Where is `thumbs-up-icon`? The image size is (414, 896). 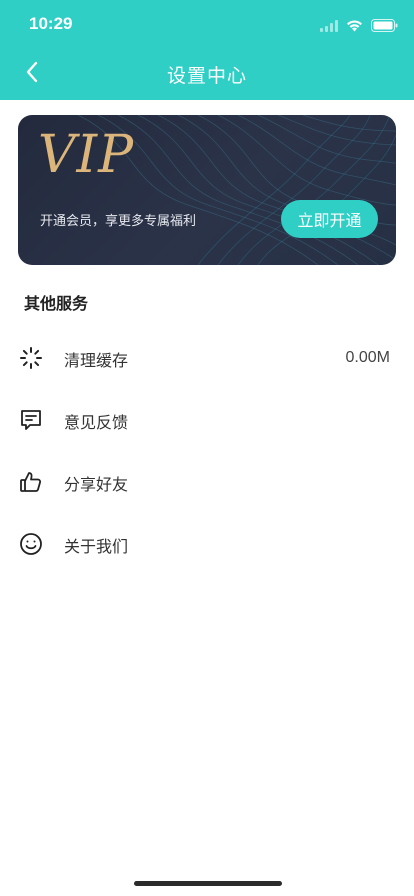
thumbs-up-icon is located at coordinates (31, 482).